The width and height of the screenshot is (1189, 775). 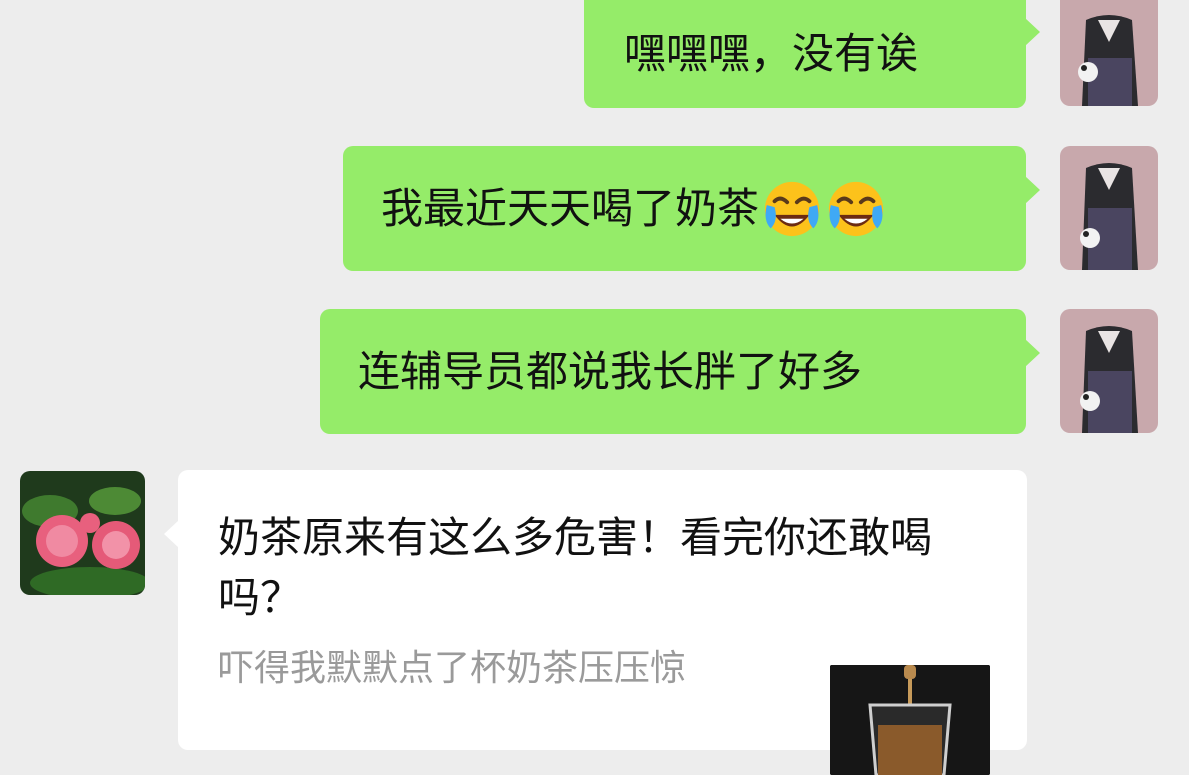 I want to click on message-bubble-outgoing: 连辅导员都说我长胖了好多, so click(x=680, y=371).